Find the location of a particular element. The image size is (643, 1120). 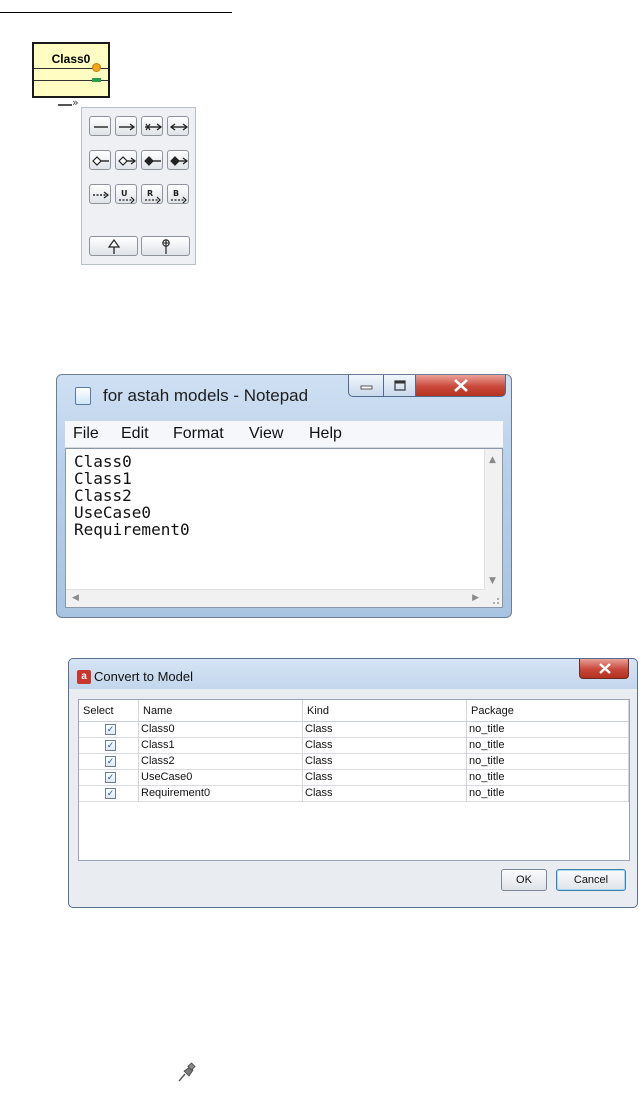

vertical-scrollbar: ▲ ▼ is located at coordinates (493, 519).